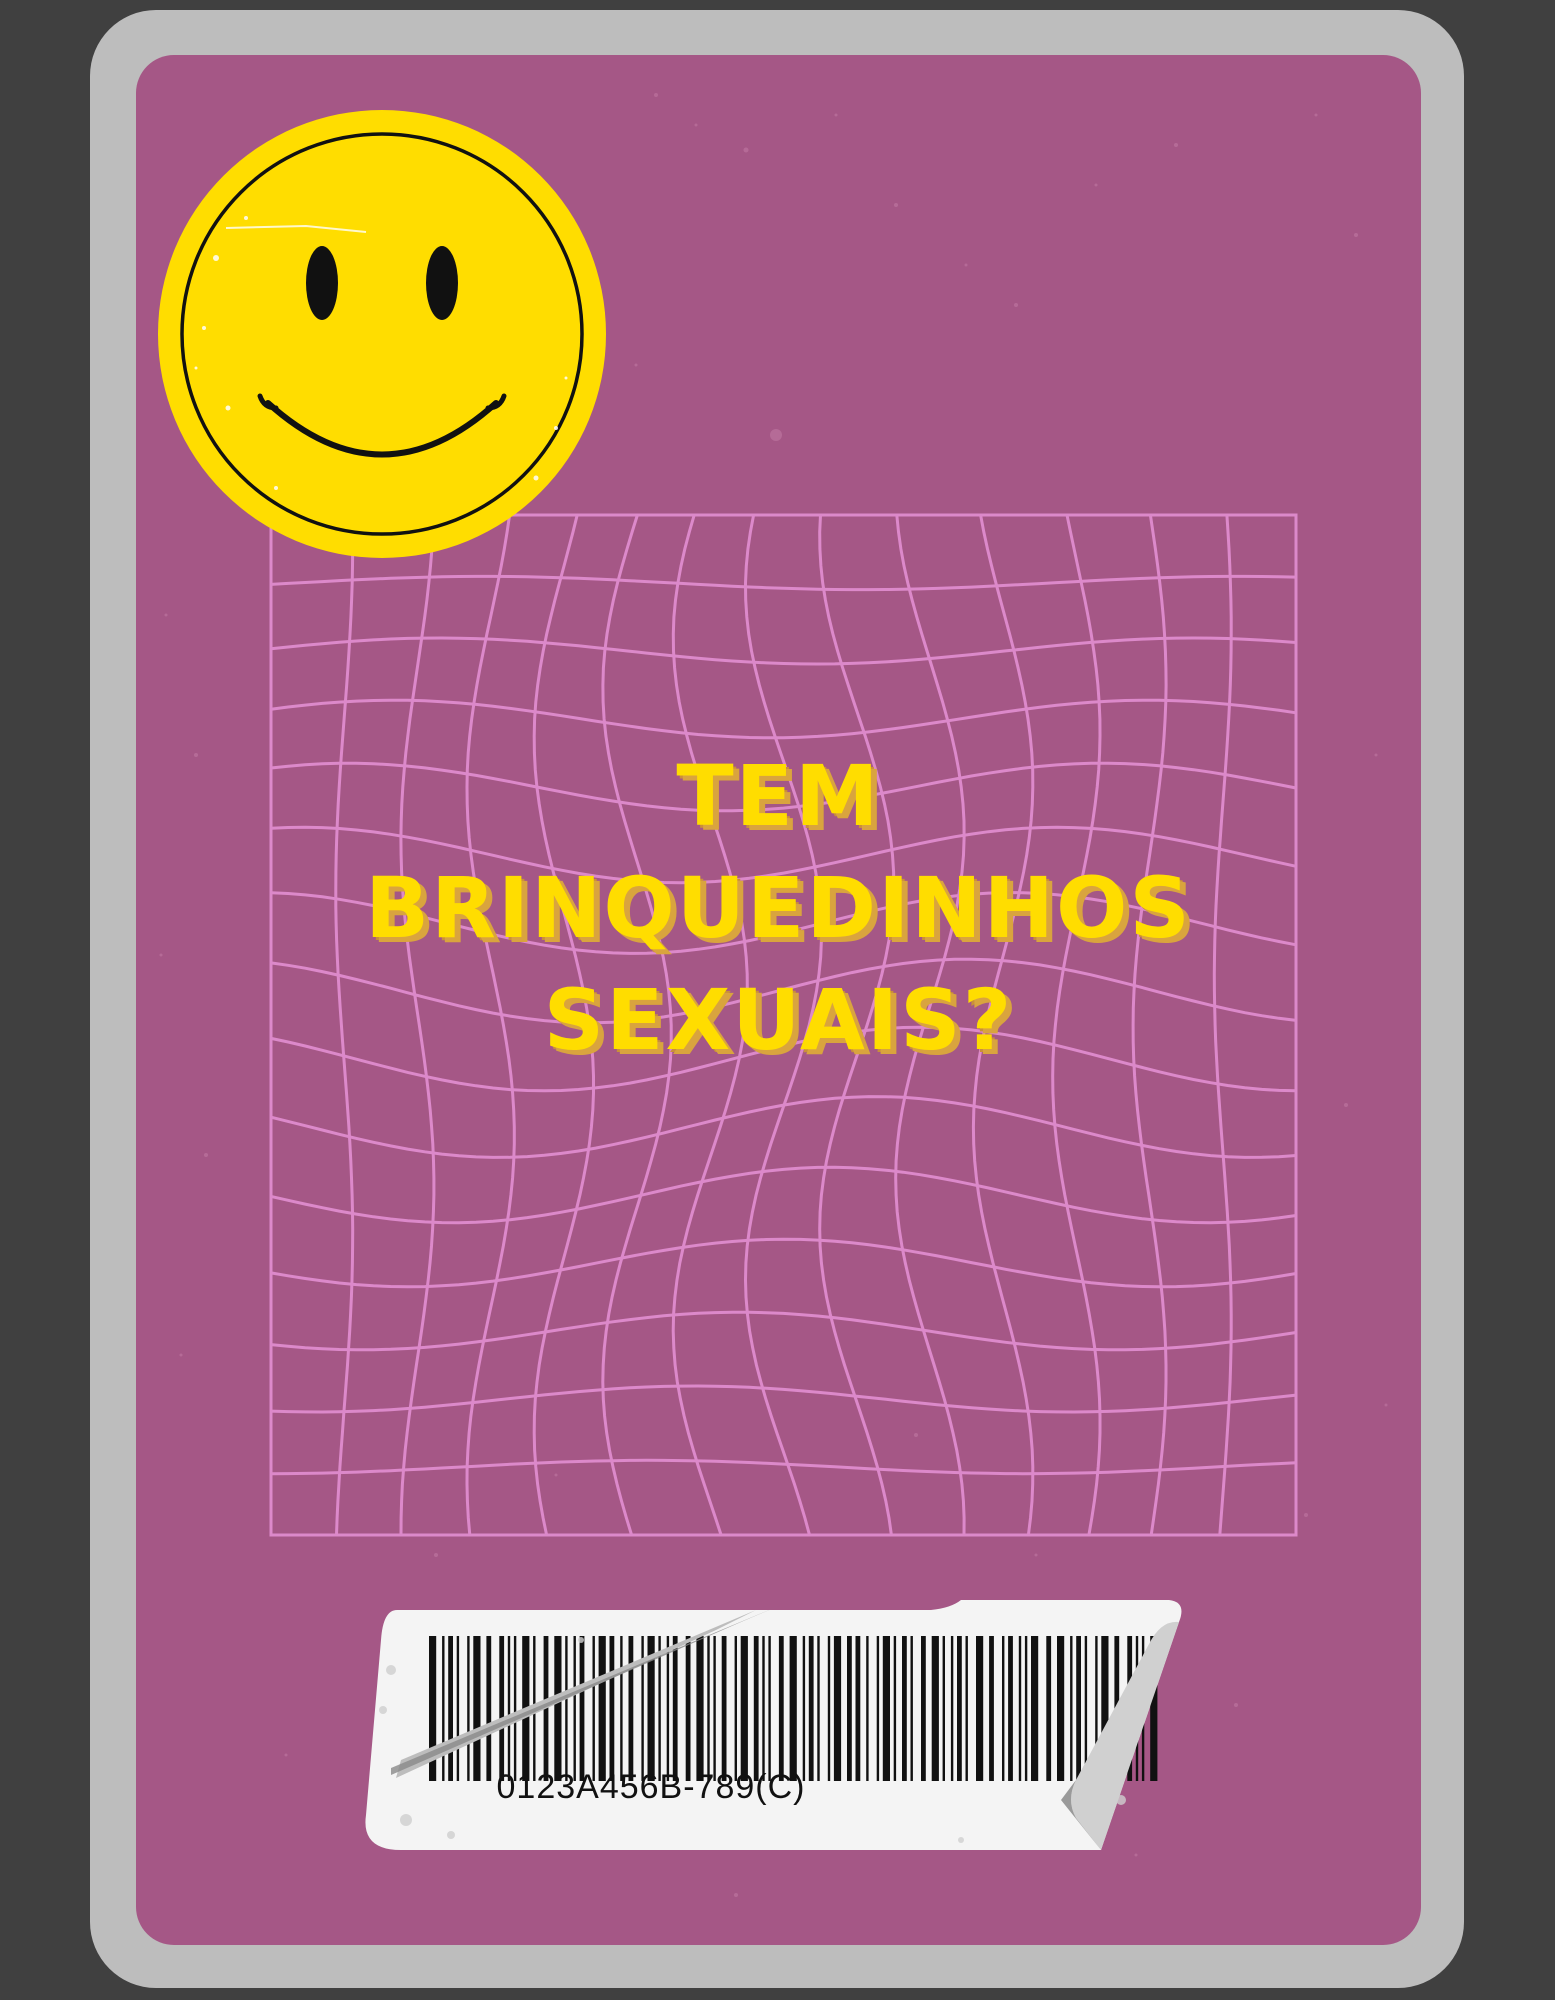 This screenshot has width=1555, height=2000. I want to click on card-question-title: TEM BRINQUEDINHOS SEXUAIS?, so click(778, 908).